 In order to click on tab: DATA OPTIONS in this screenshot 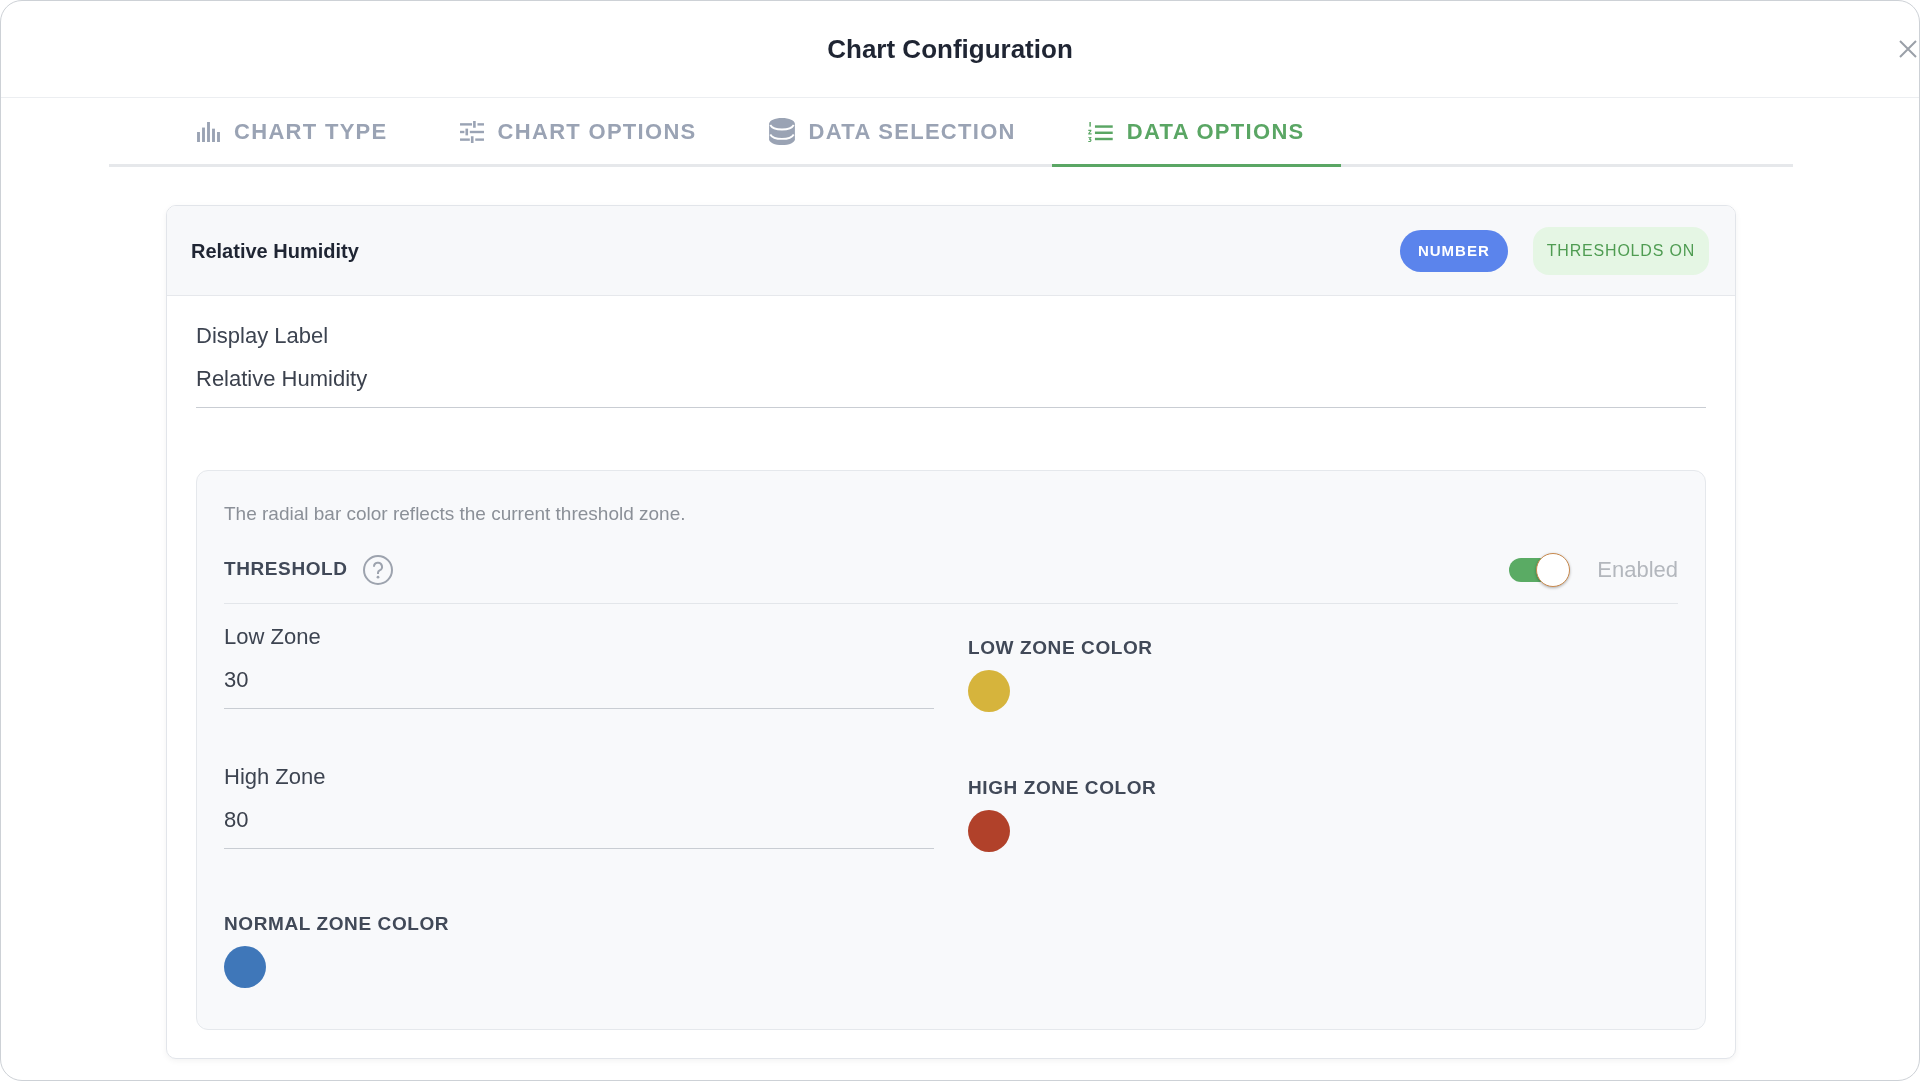, I will do `click(1196, 132)`.